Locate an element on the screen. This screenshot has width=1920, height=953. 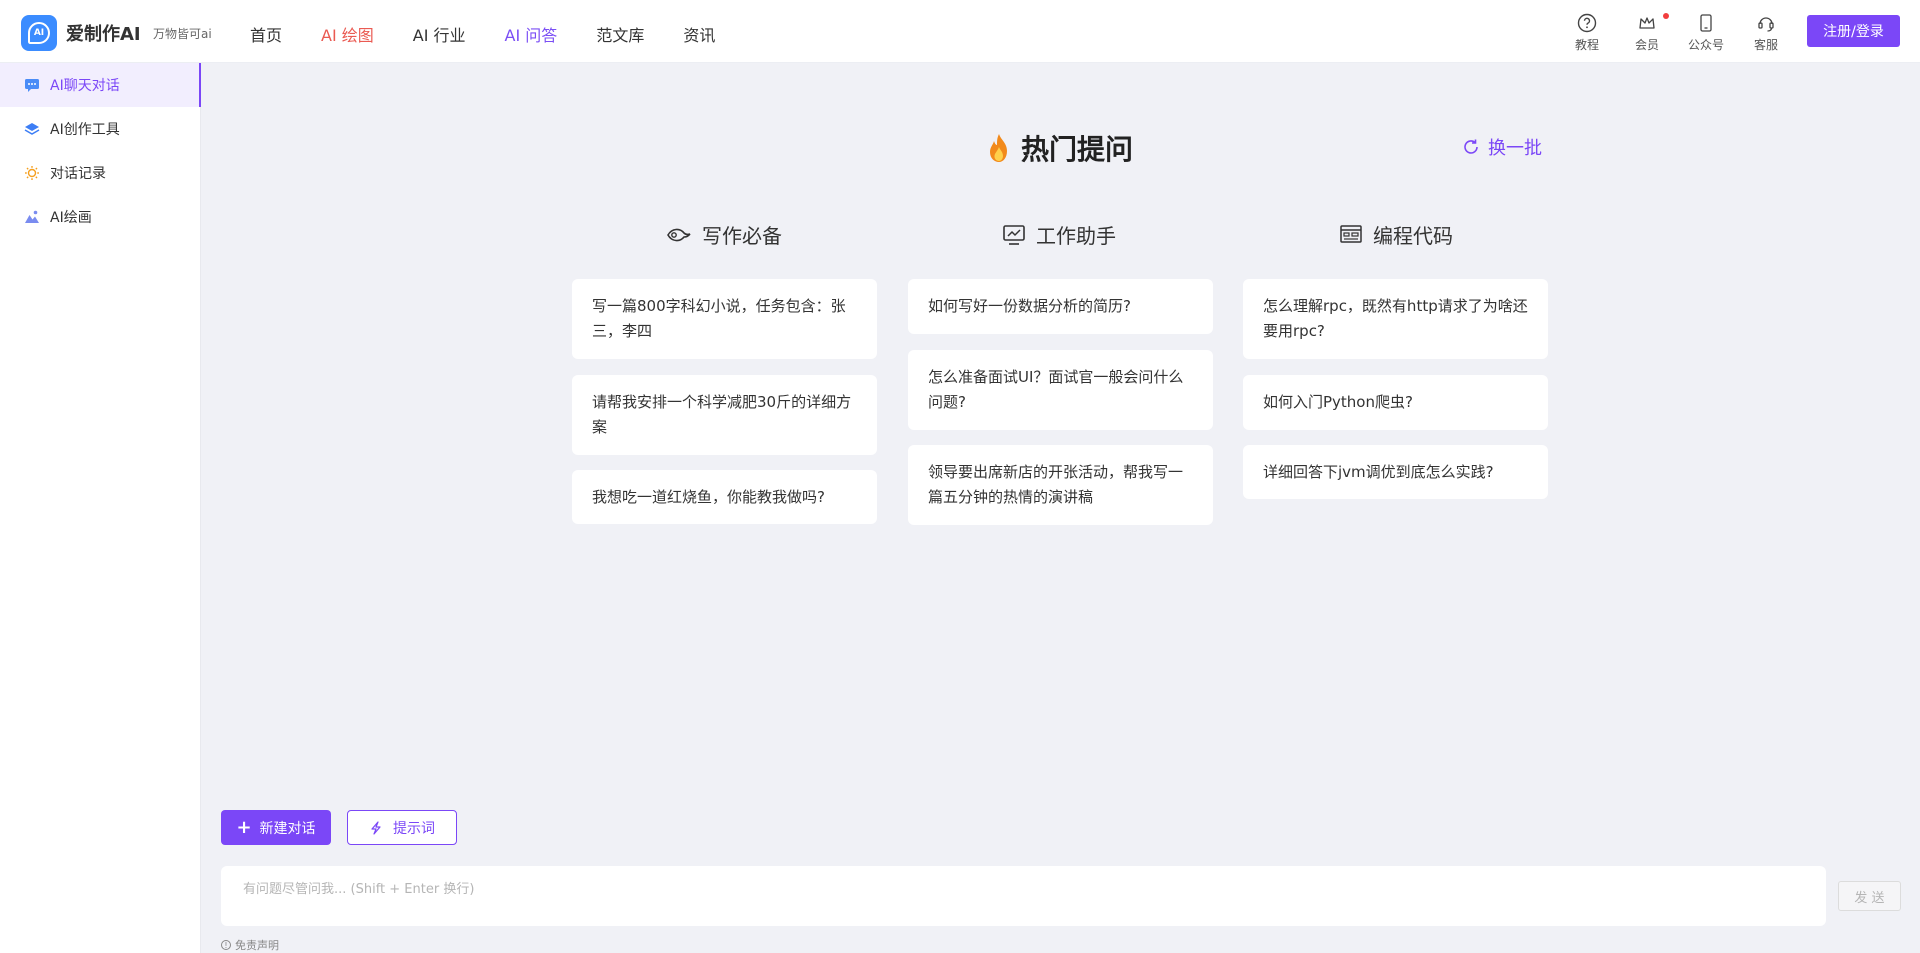
refresh-button: 换一批 is located at coordinates (1502, 147).